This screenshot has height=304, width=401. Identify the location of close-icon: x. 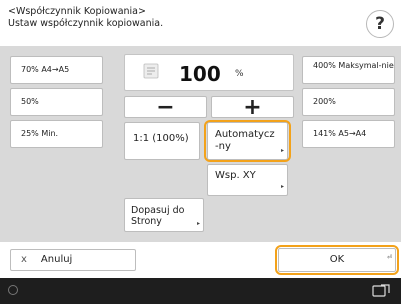
(24, 259).